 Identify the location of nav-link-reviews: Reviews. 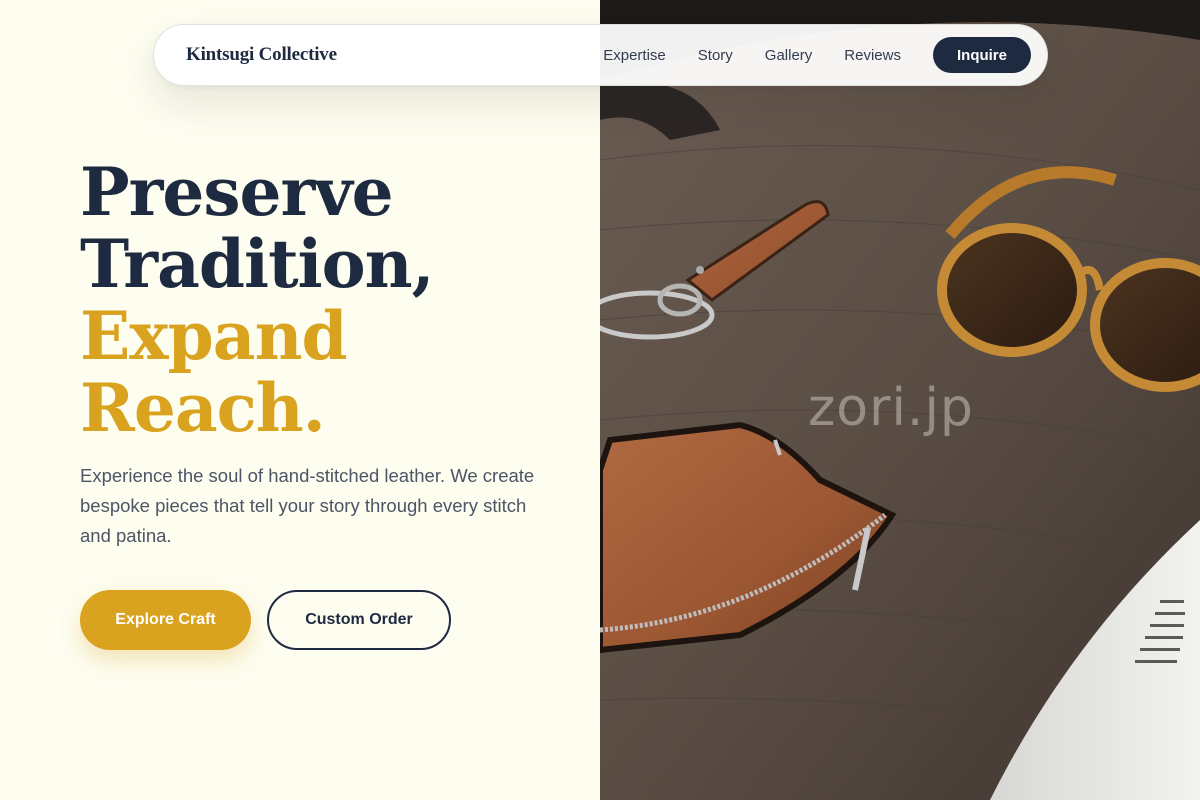
(872, 55).